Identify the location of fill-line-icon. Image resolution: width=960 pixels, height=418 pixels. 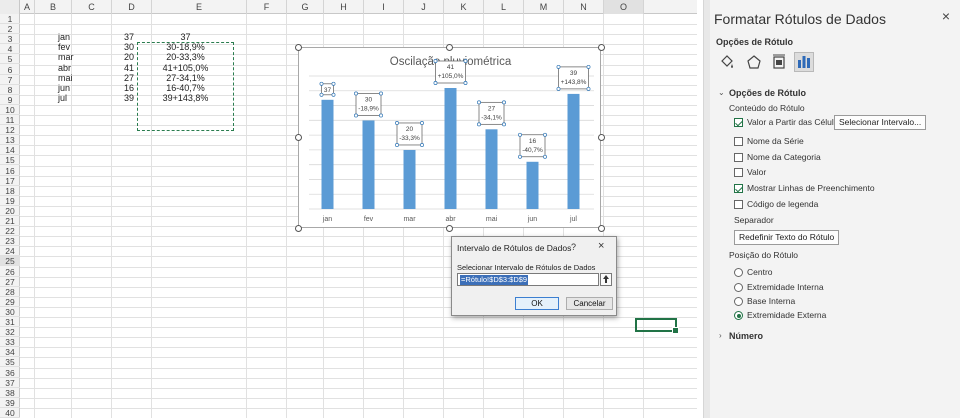
(727, 62).